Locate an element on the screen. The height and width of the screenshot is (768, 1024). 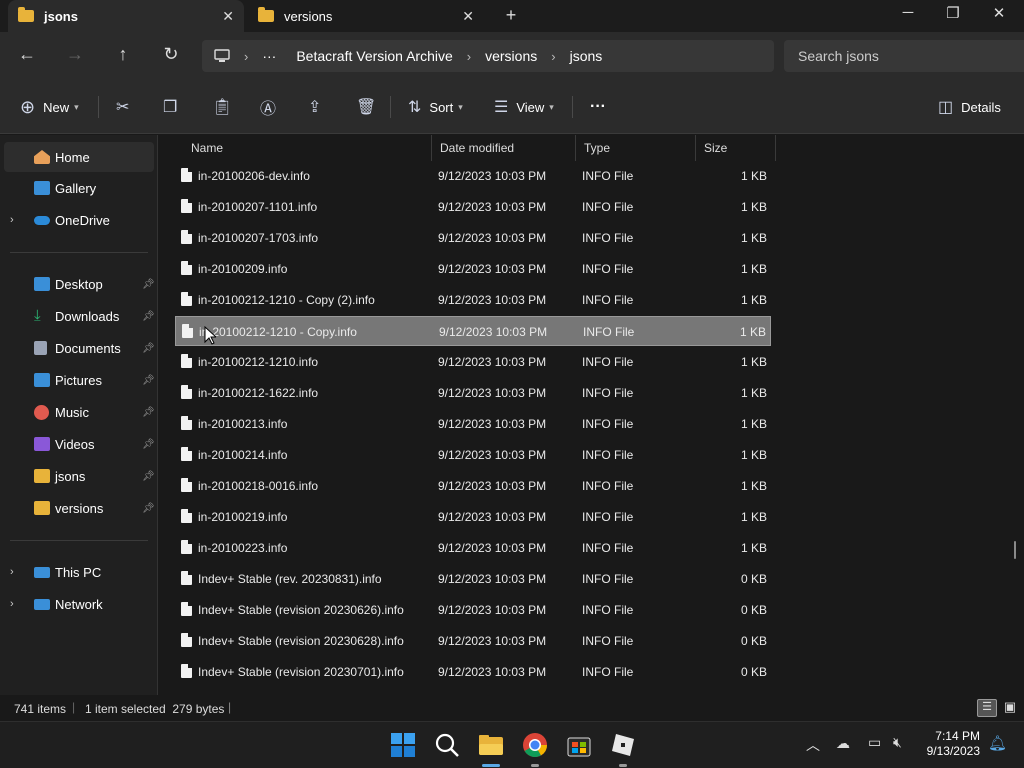
details-view-button: ☰ is located at coordinates (987, 708).